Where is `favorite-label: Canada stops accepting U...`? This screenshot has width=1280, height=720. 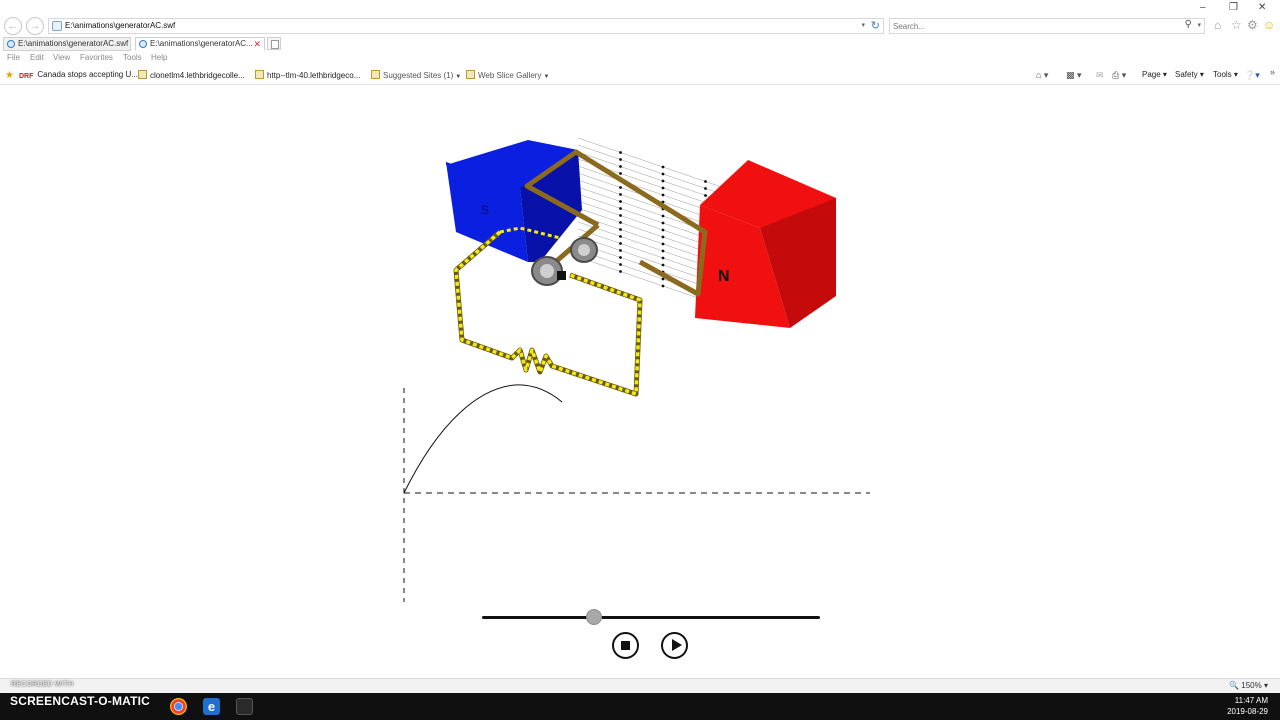 favorite-label: Canada stops accepting U... is located at coordinates (87, 74).